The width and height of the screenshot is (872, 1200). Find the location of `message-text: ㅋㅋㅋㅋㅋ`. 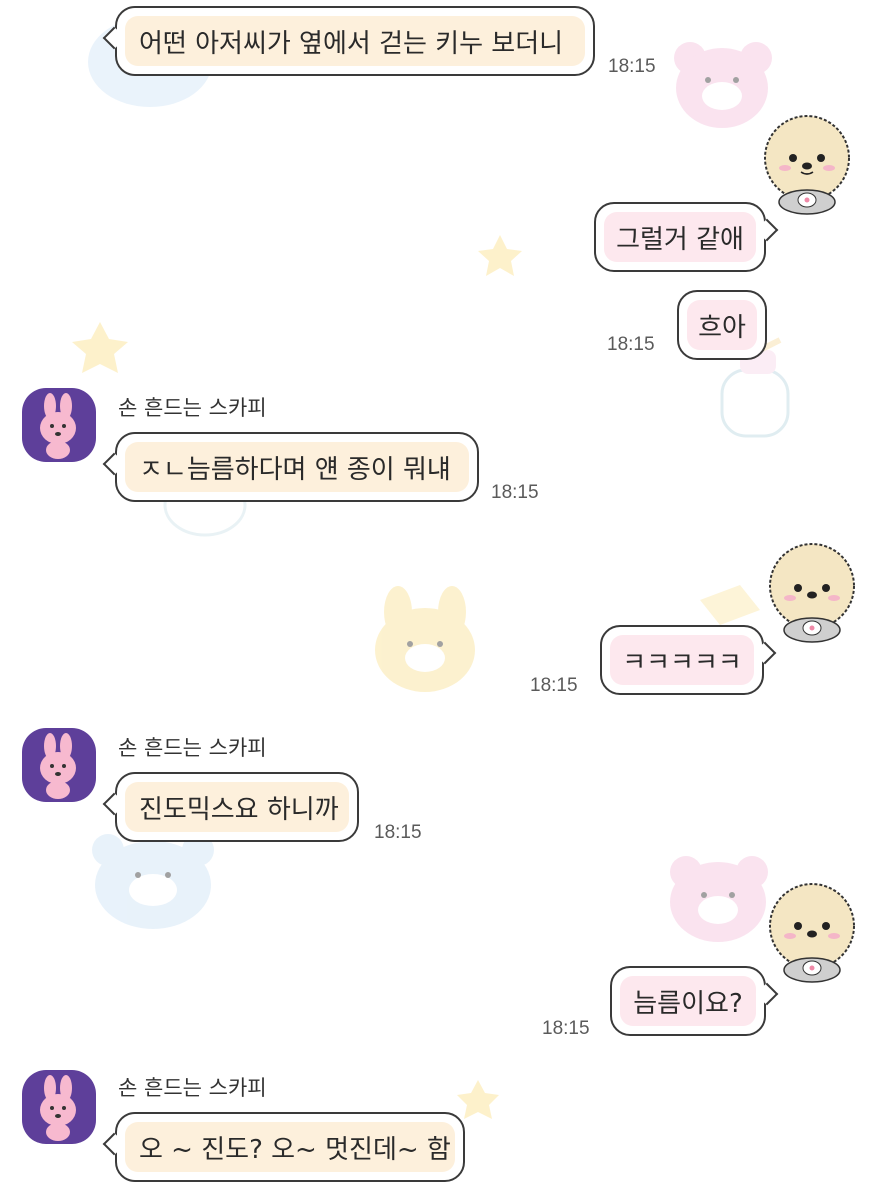

message-text: ㅋㅋㅋㅋㅋ is located at coordinates (682, 660).